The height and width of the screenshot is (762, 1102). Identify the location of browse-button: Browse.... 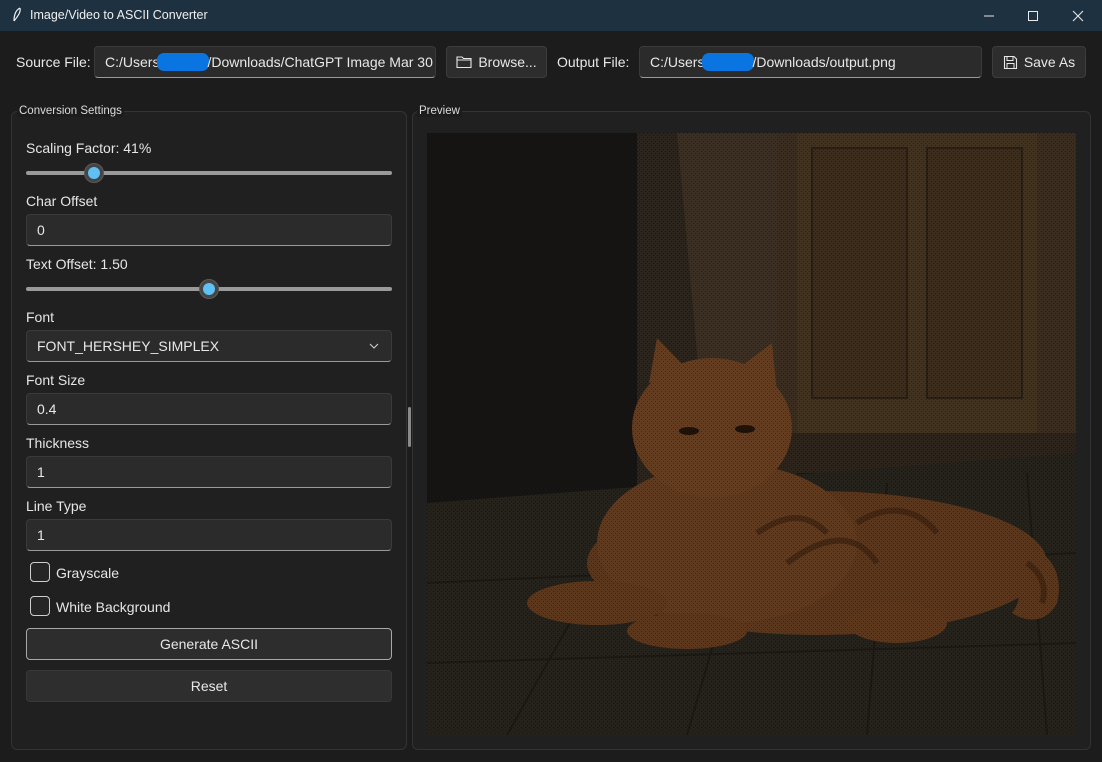
(496, 62).